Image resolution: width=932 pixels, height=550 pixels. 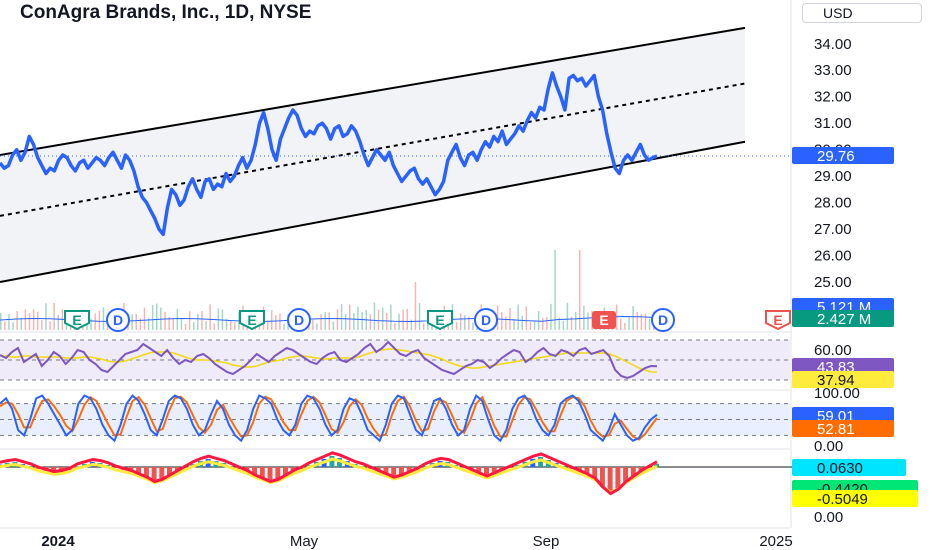 What do you see at coordinates (833, 282) in the screenshot?
I see `price-tick-label: 25.00` at bounding box center [833, 282].